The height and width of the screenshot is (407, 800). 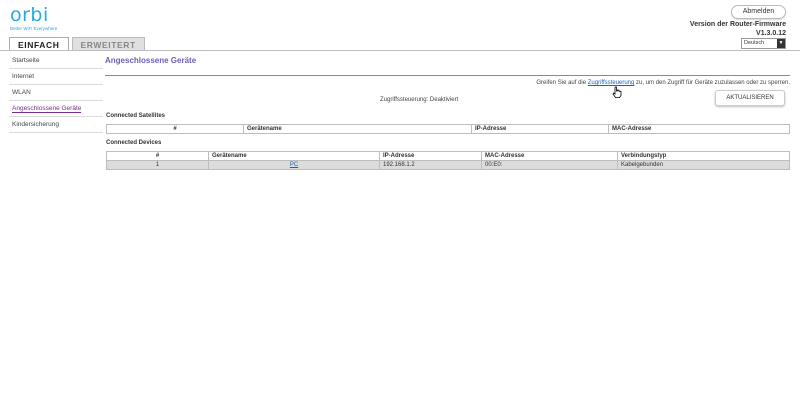 I want to click on firmware-version: V1.3.0.12, so click(x=771, y=33).